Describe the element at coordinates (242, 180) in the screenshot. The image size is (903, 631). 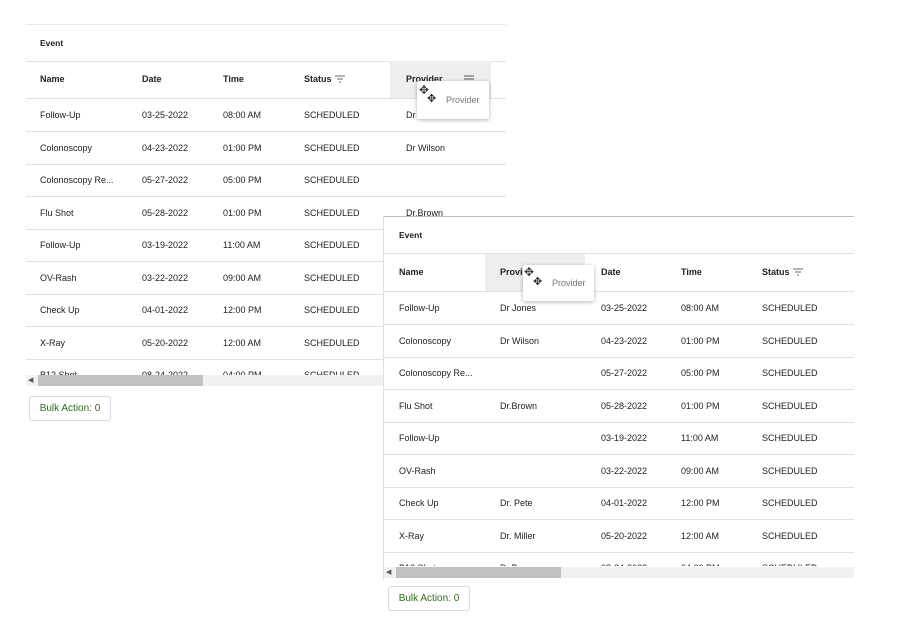
I see `cell-time: 05:00 PM` at that location.